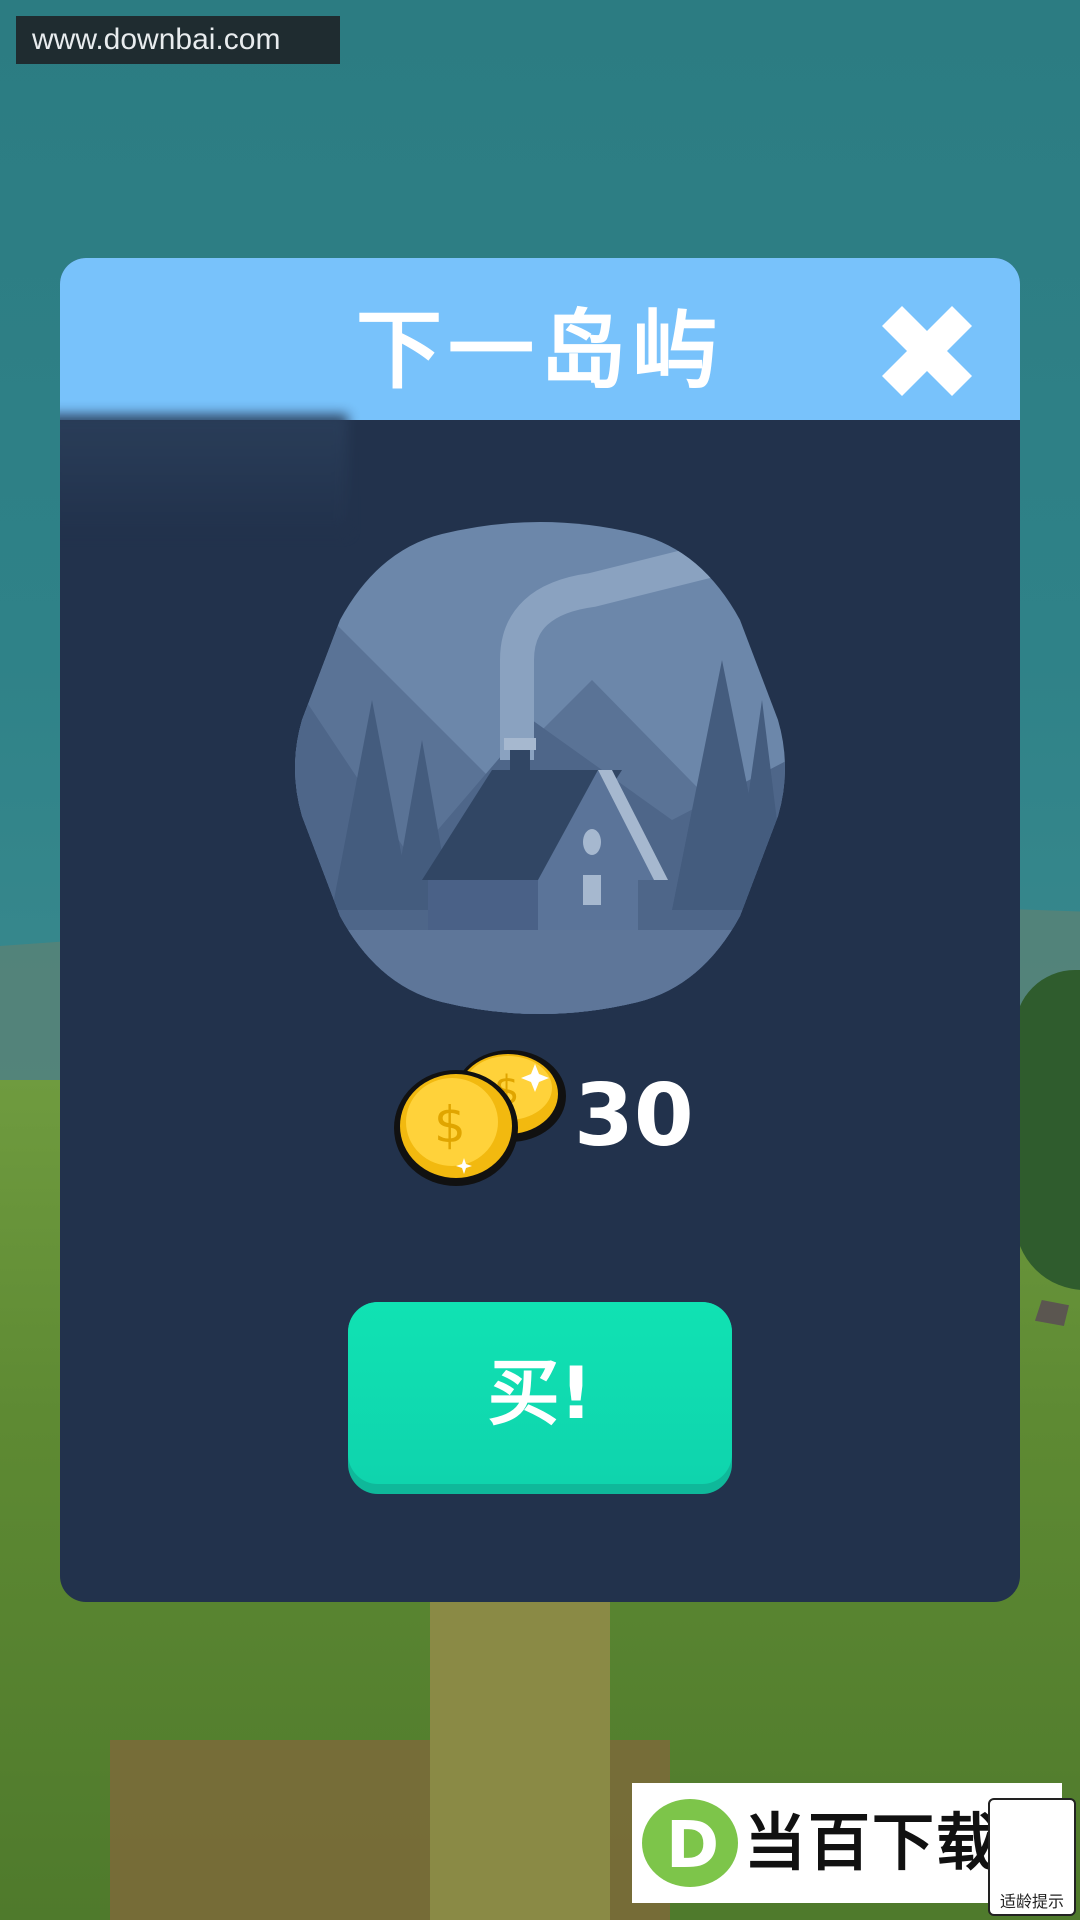  Describe the element at coordinates (540, 1393) in the screenshot. I see `buy-button-label: 买!` at that location.